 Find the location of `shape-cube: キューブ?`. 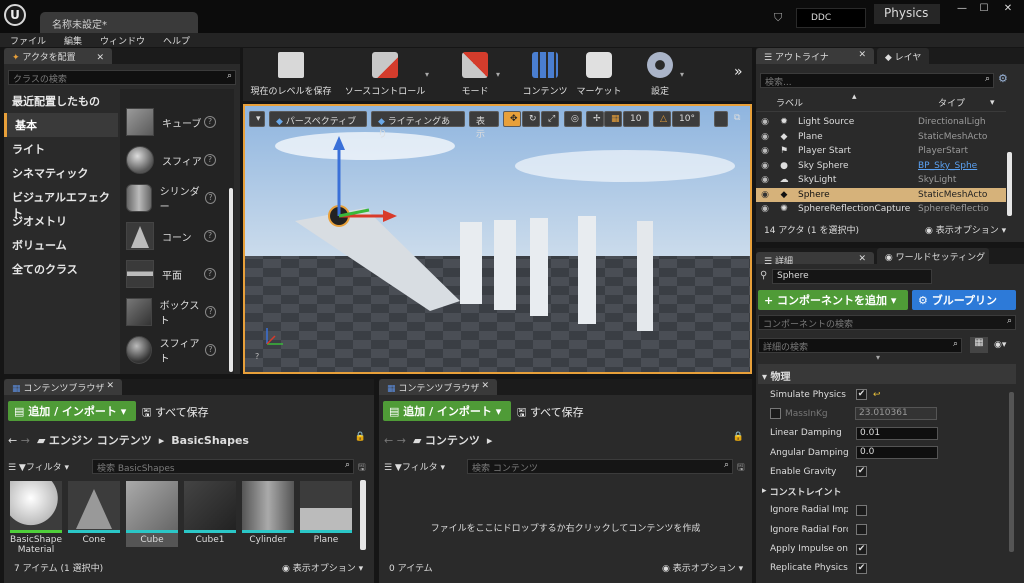

shape-cube: キューブ? is located at coordinates (177, 122).